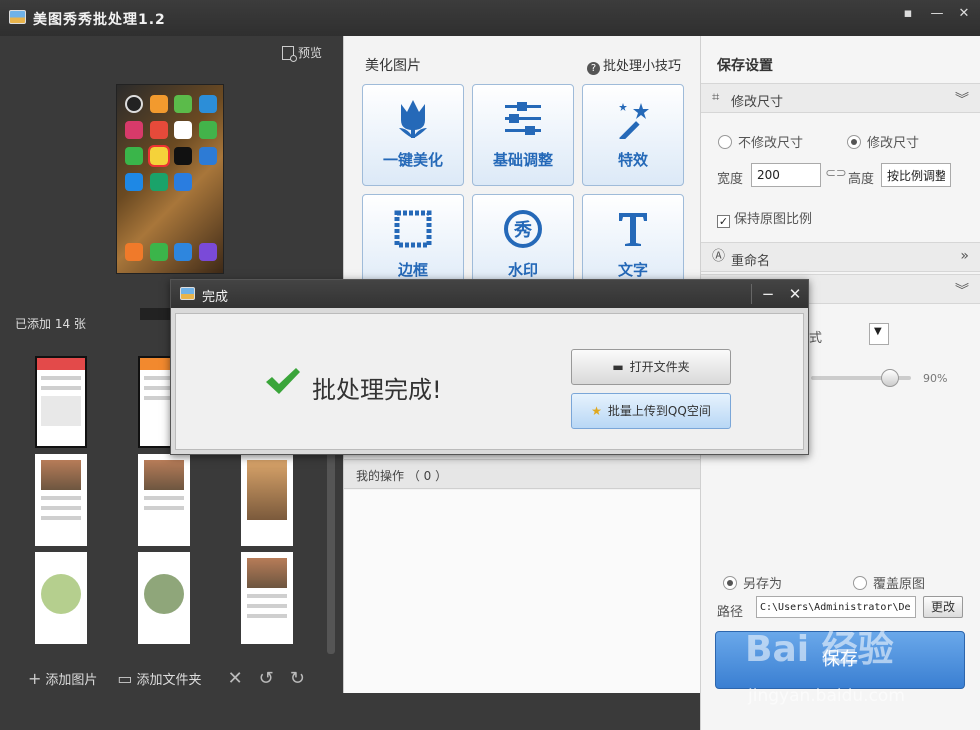 The width and height of the screenshot is (980, 730). Describe the element at coordinates (215, 297) in the screenshot. I see `dialog-title: 完成` at that location.